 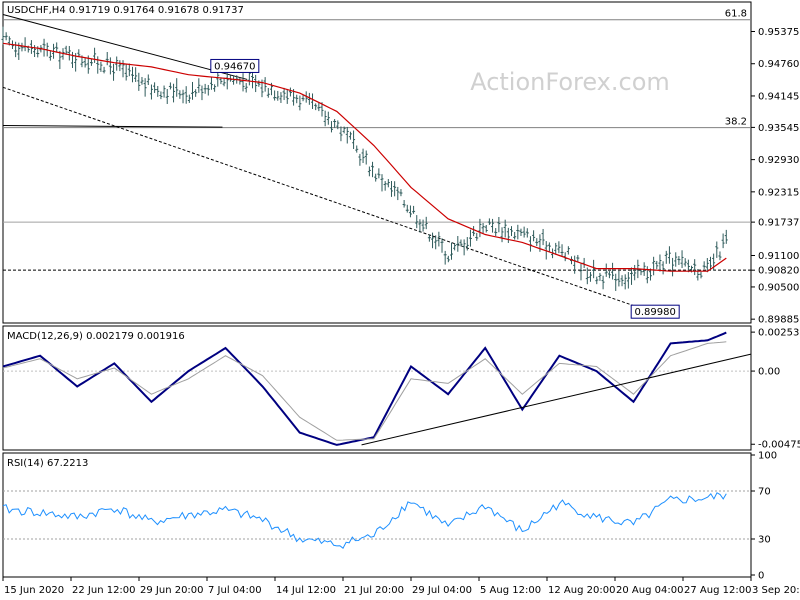 What do you see at coordinates (172, 590) in the screenshot?
I see `x-axis-tick-label: 29 Jun 20:00` at bounding box center [172, 590].